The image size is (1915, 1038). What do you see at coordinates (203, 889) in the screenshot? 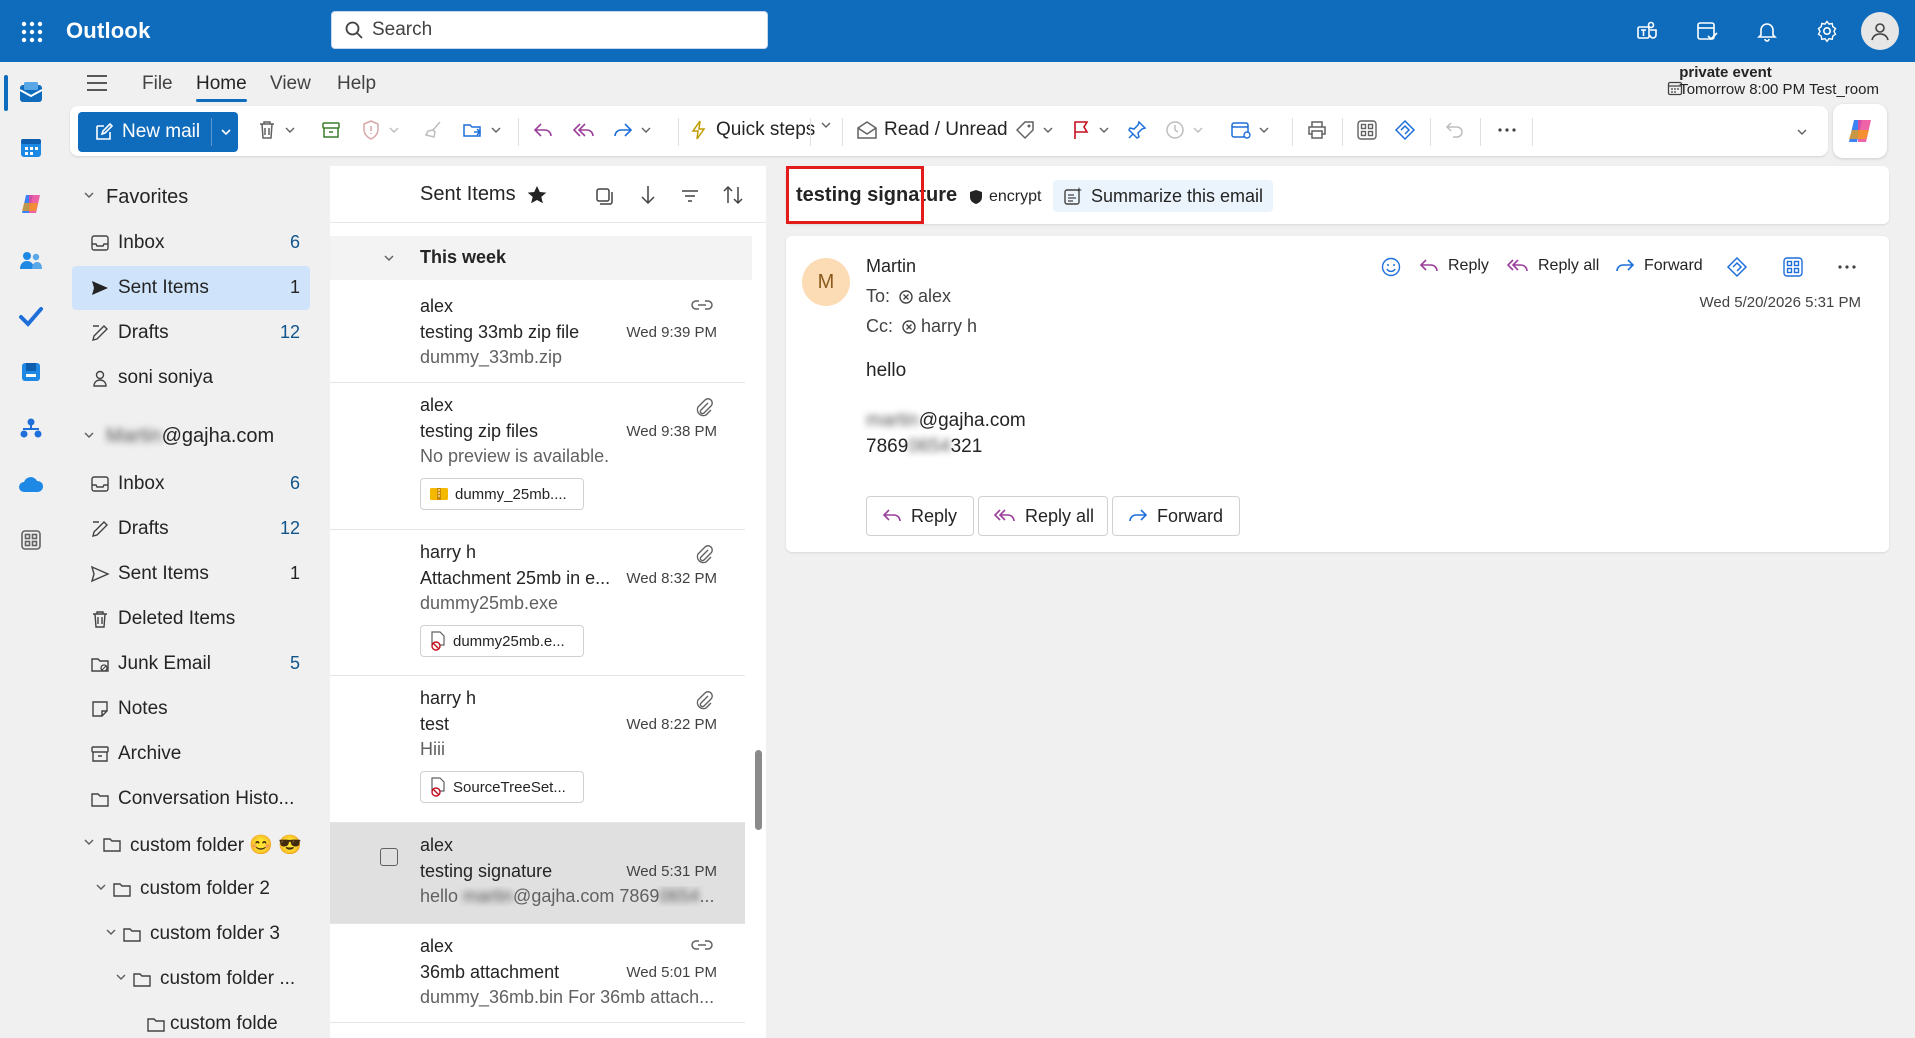
I see `folder-custom-folder-2: custom folder 2` at bounding box center [203, 889].